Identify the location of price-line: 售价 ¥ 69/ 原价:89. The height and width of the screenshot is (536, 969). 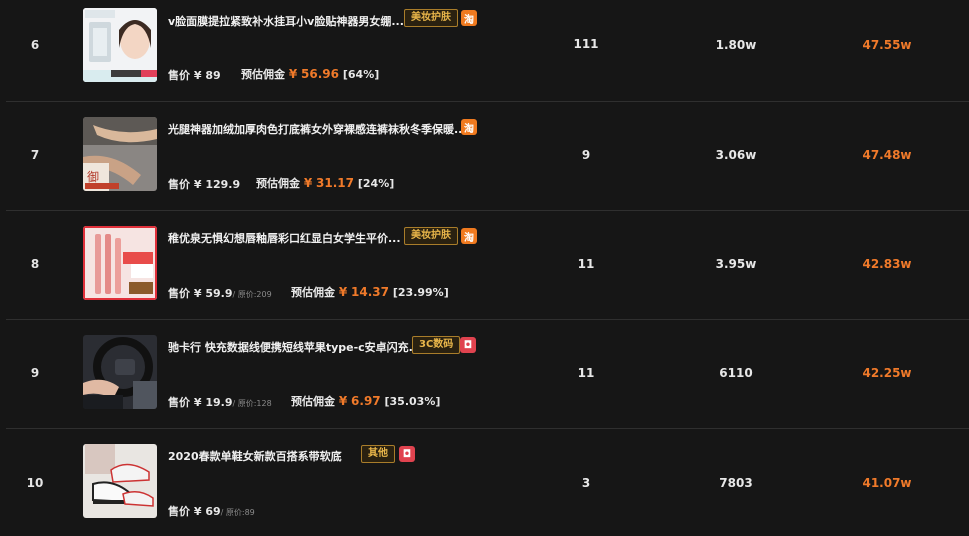
(211, 511).